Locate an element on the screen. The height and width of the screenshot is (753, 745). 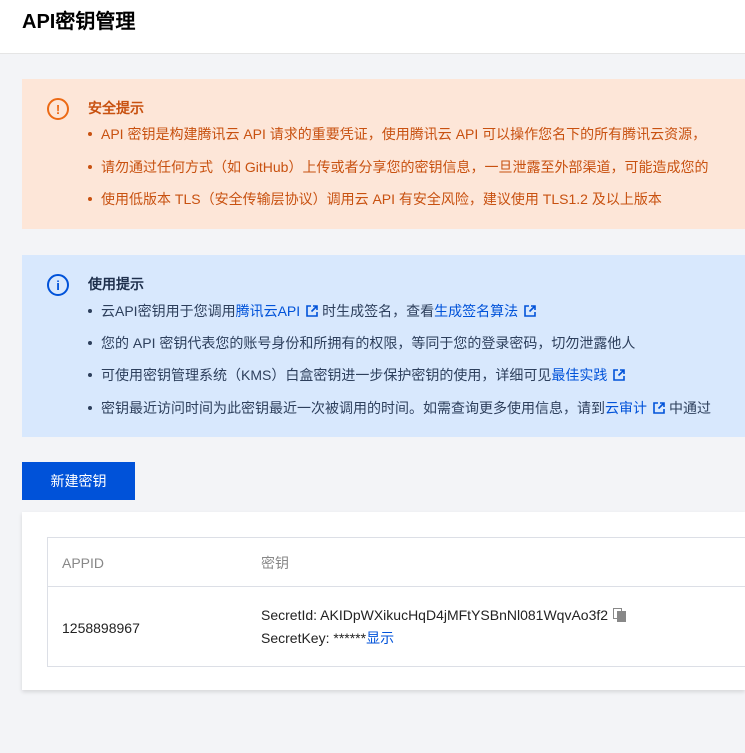
usage-notice-item: 可使用密钥管理系统（KMS）白盒密钥进一步保护密钥的使用，详细可见最佳实践 is located at coordinates (358, 375).